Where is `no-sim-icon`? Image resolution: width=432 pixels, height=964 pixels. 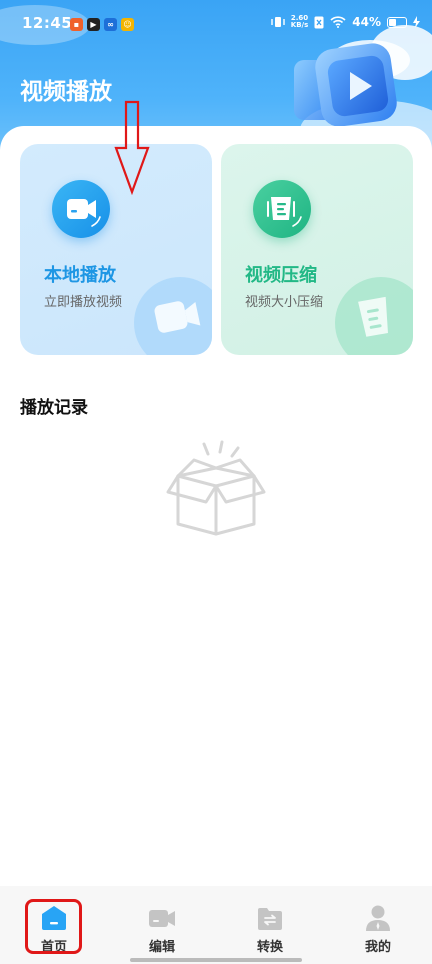
no-sim-icon is located at coordinates (319, 22).